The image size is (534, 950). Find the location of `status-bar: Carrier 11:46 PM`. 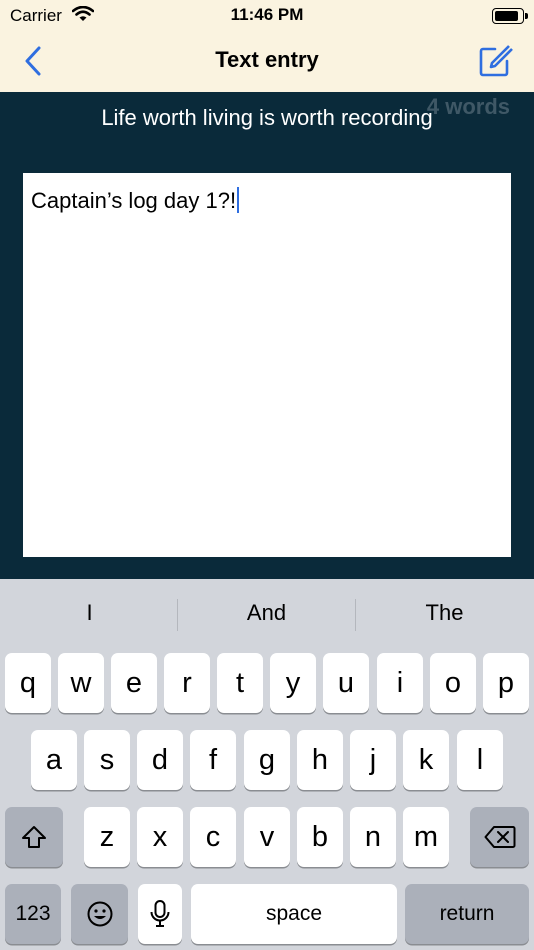

status-bar: Carrier 11:46 PM is located at coordinates (267, 15).